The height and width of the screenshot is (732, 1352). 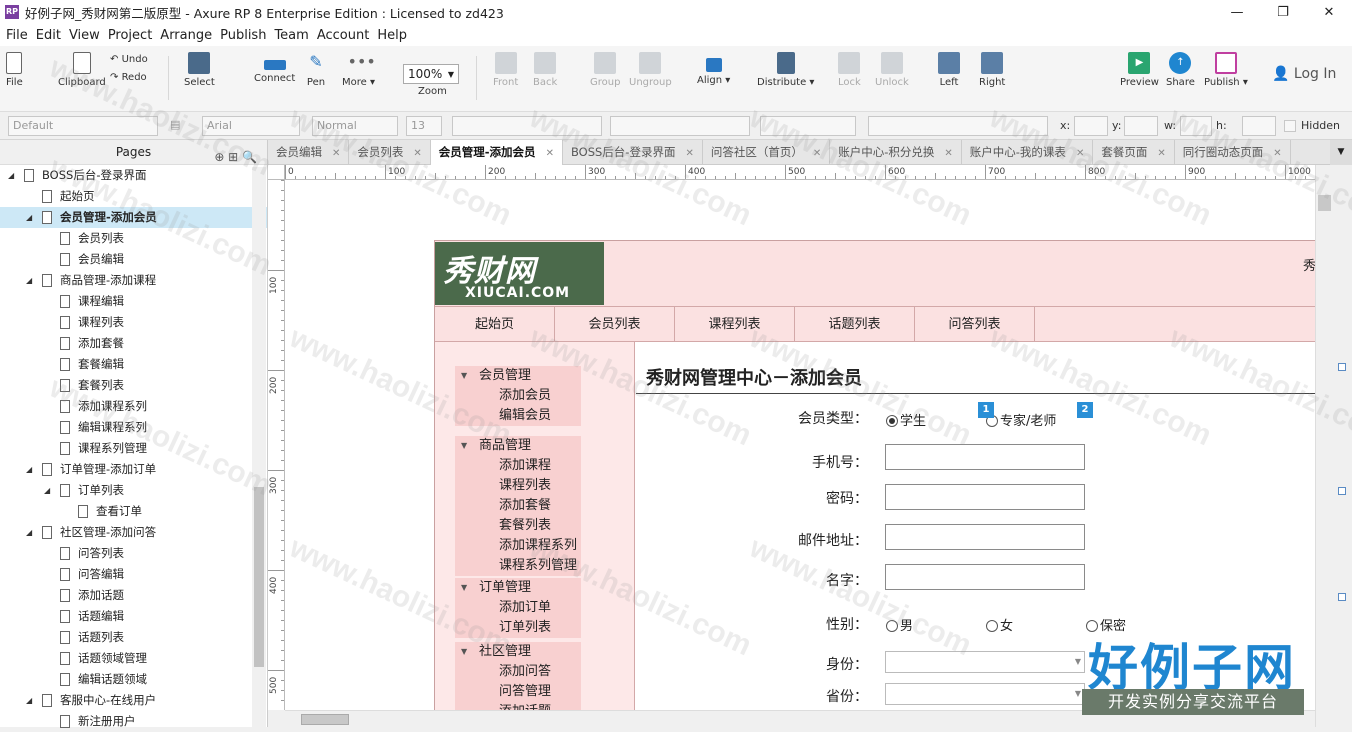 What do you see at coordinates (518, 506) in the screenshot?
I see `side-item: 添加套餐` at bounding box center [518, 506].